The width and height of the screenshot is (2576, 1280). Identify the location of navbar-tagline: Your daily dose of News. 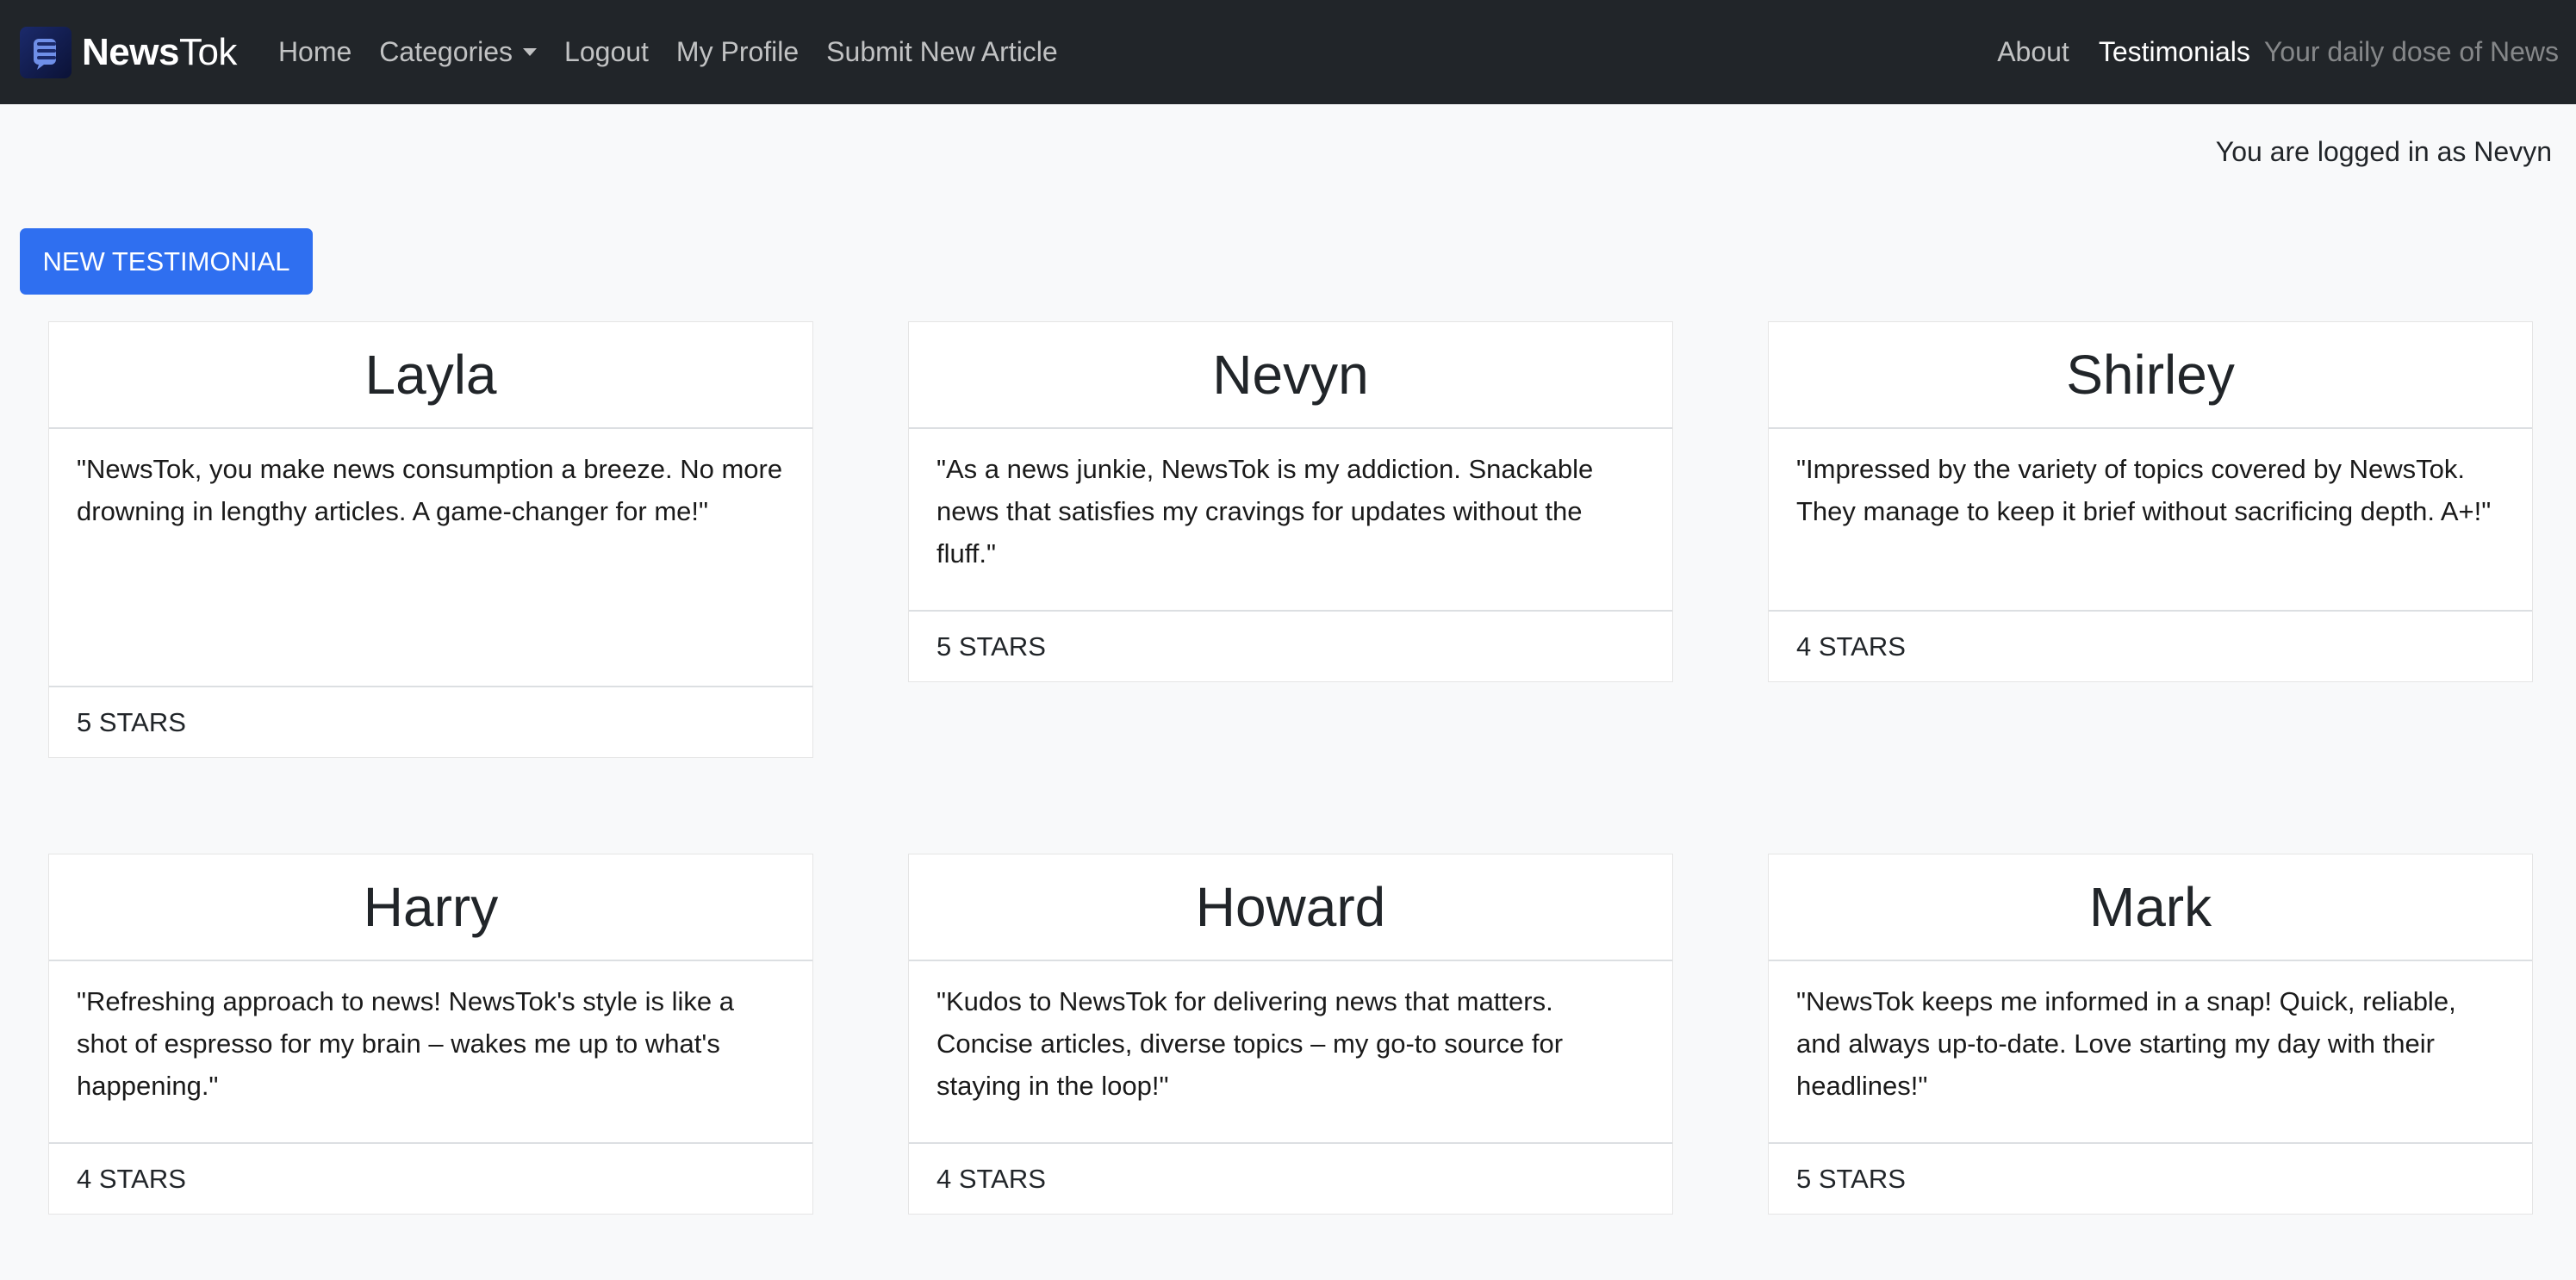
(2411, 51).